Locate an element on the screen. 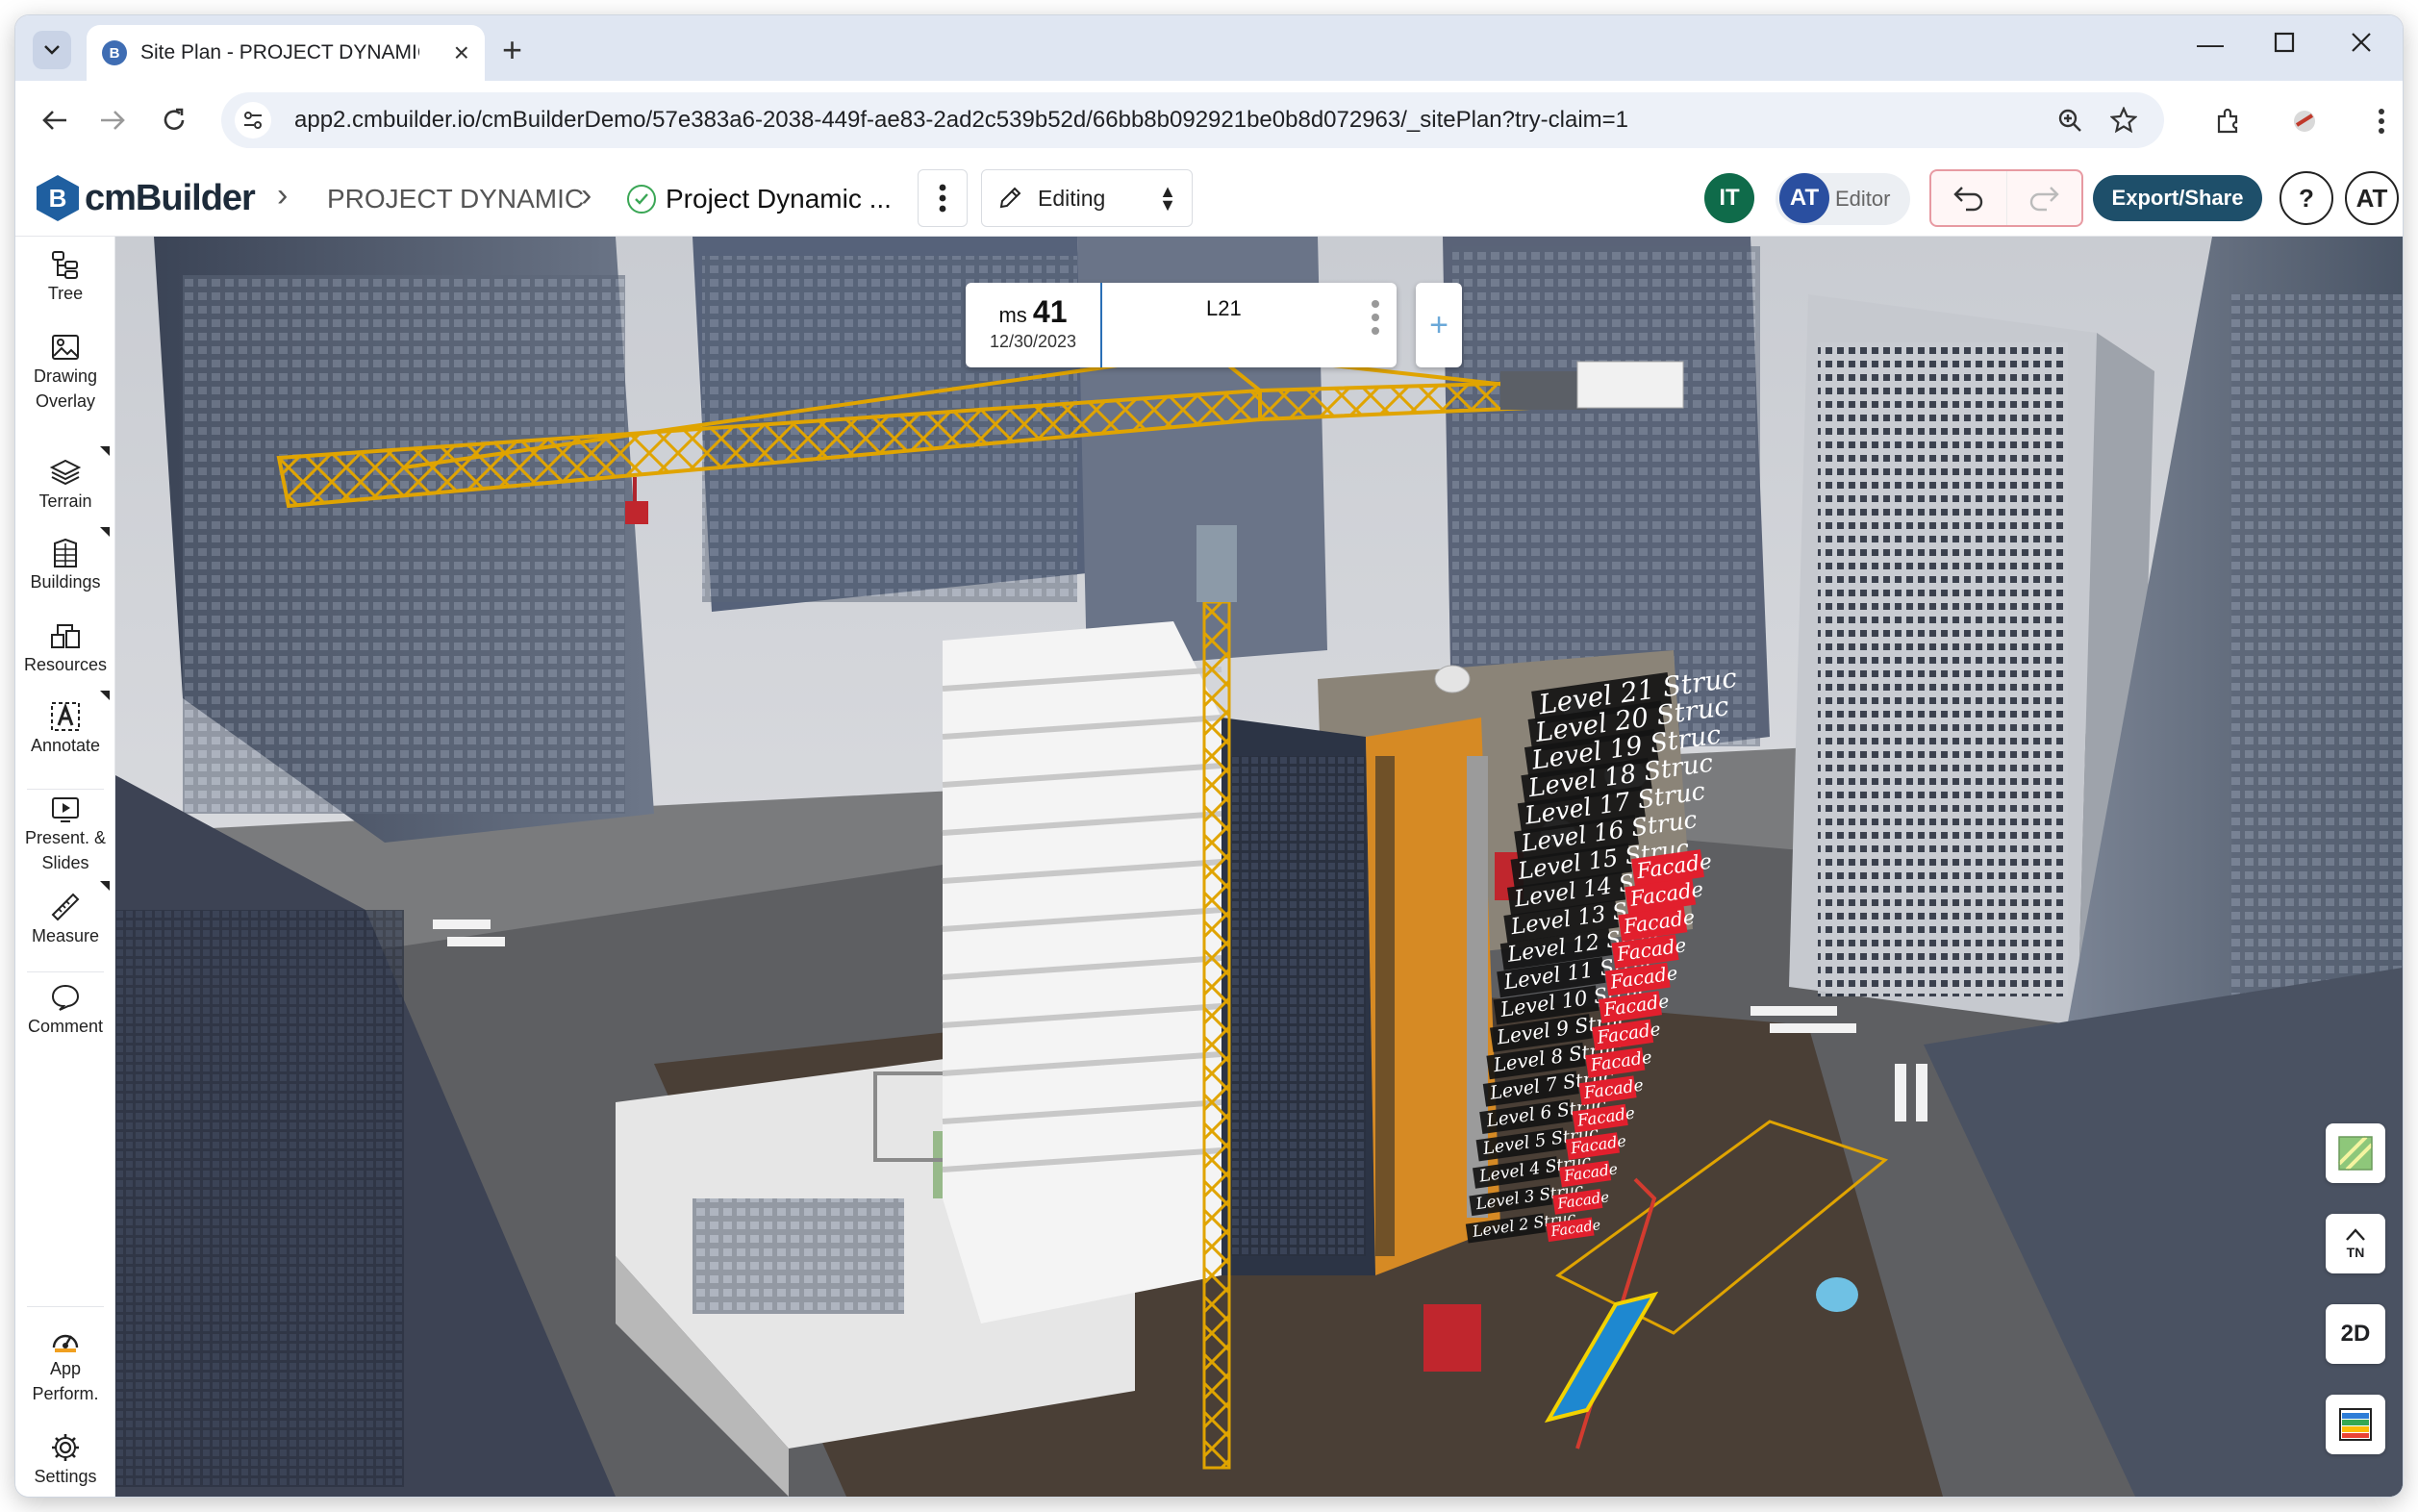 The height and width of the screenshot is (1512, 2418). rail-item-measure: Measure is located at coordinates (65, 915).